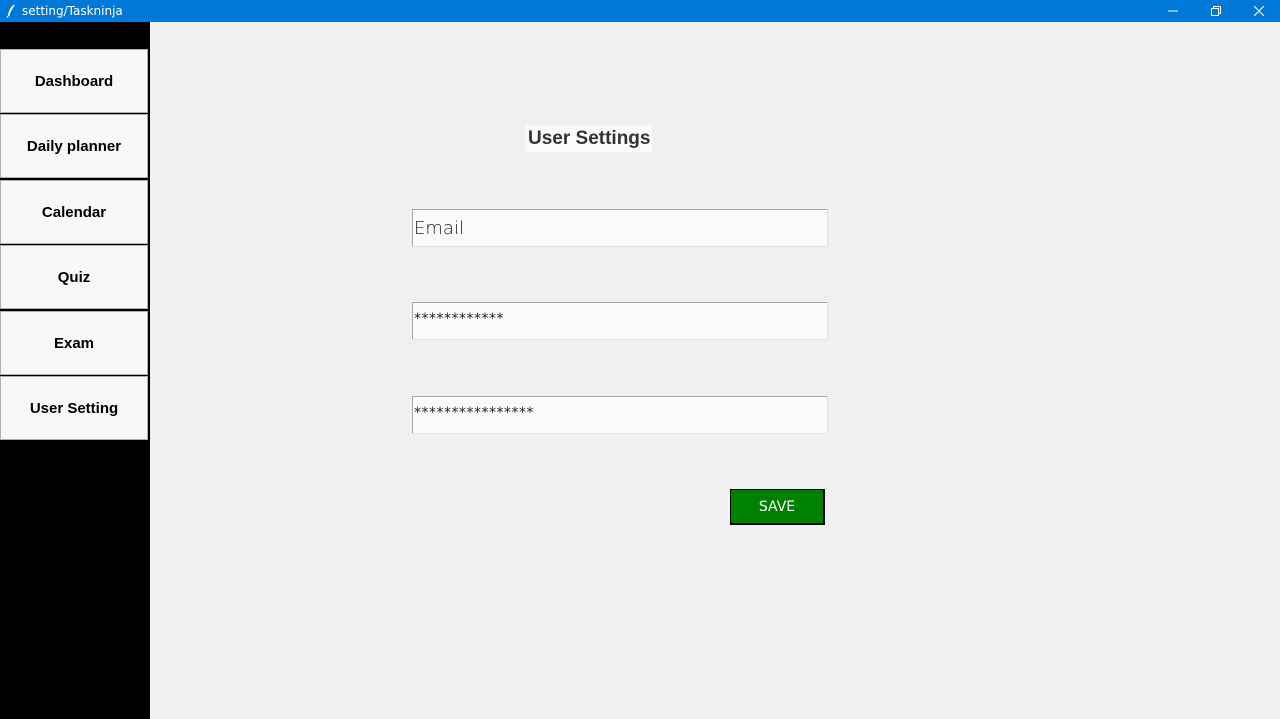 The height and width of the screenshot is (719, 1280). Describe the element at coordinates (589, 138) in the screenshot. I see `page-title: User Settings` at that location.